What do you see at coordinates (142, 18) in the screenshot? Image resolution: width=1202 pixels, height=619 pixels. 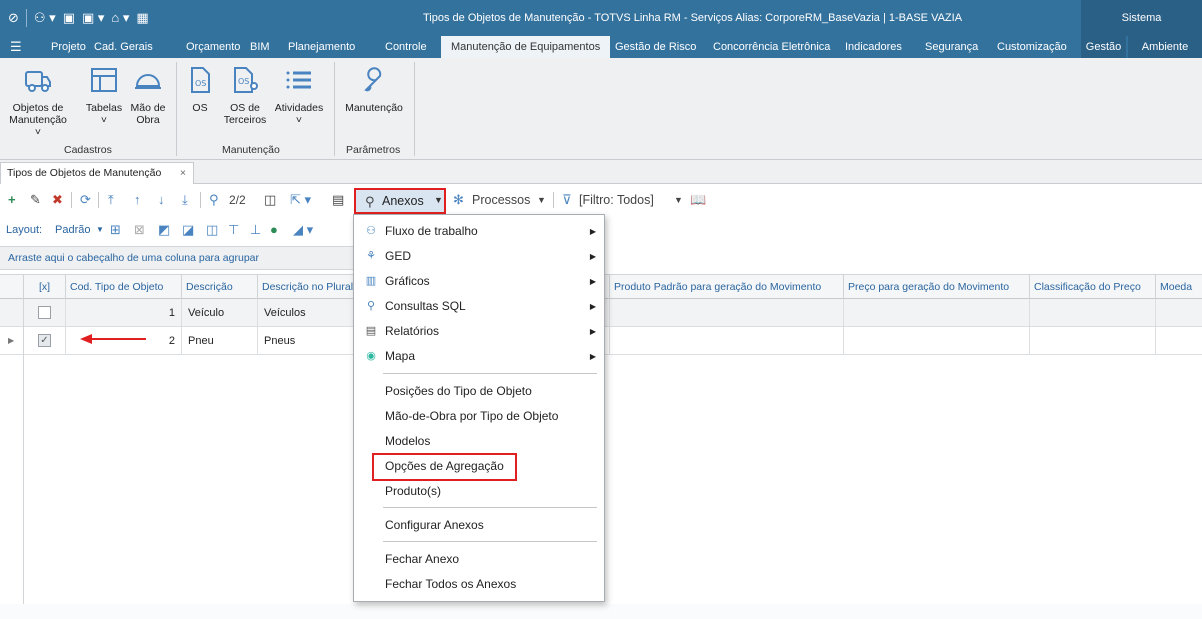 I see `grid-icon: ▦` at bounding box center [142, 18].